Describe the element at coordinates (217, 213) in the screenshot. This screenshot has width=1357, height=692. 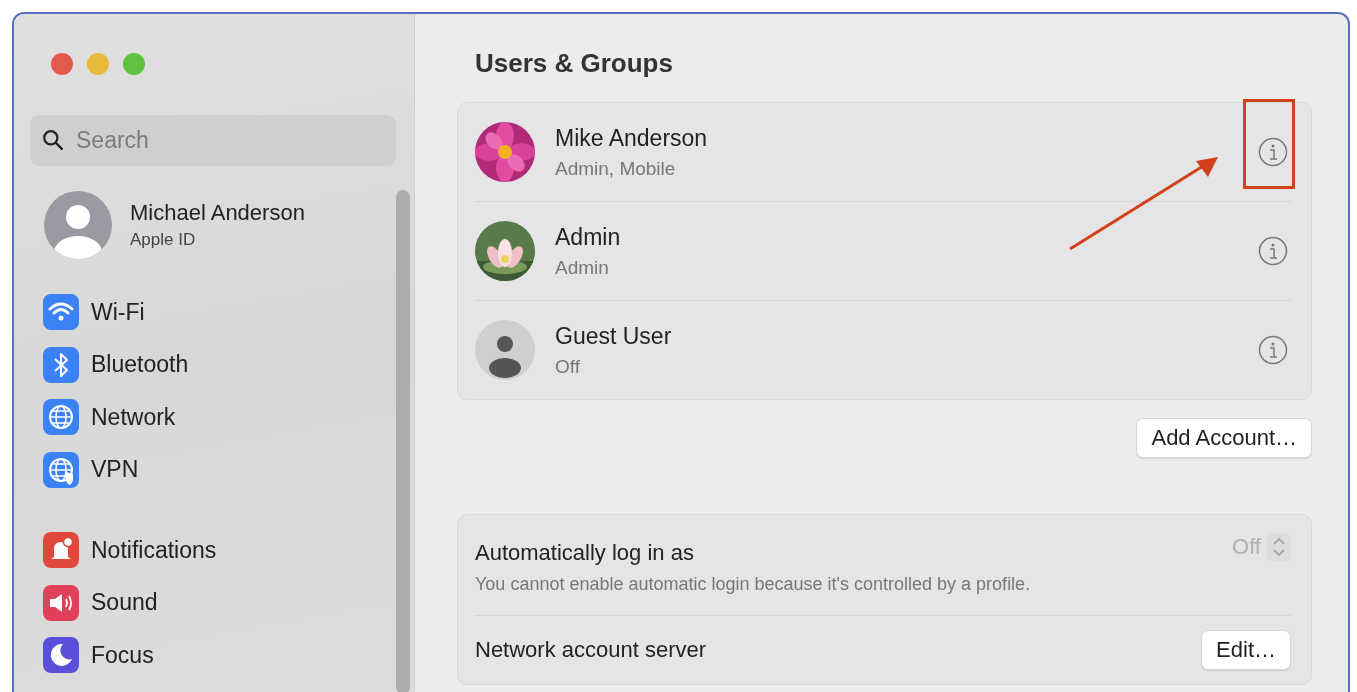
I see `account-name: Michael Anderson` at that location.